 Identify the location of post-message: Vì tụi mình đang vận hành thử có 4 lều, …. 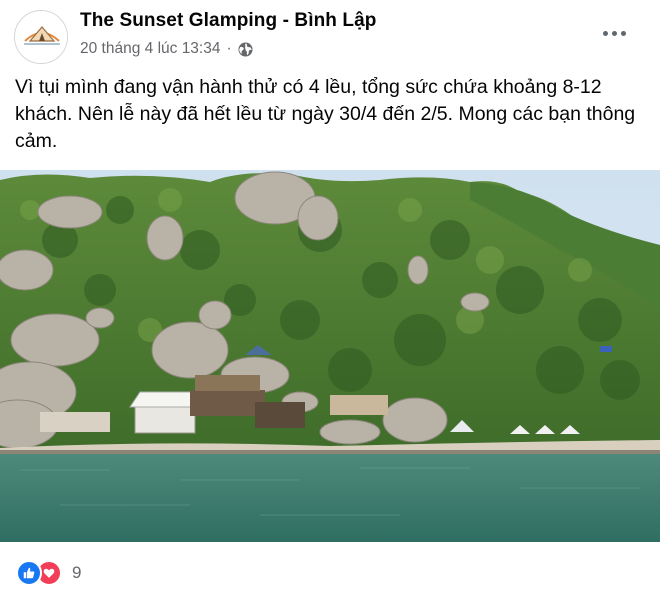
(325, 114).